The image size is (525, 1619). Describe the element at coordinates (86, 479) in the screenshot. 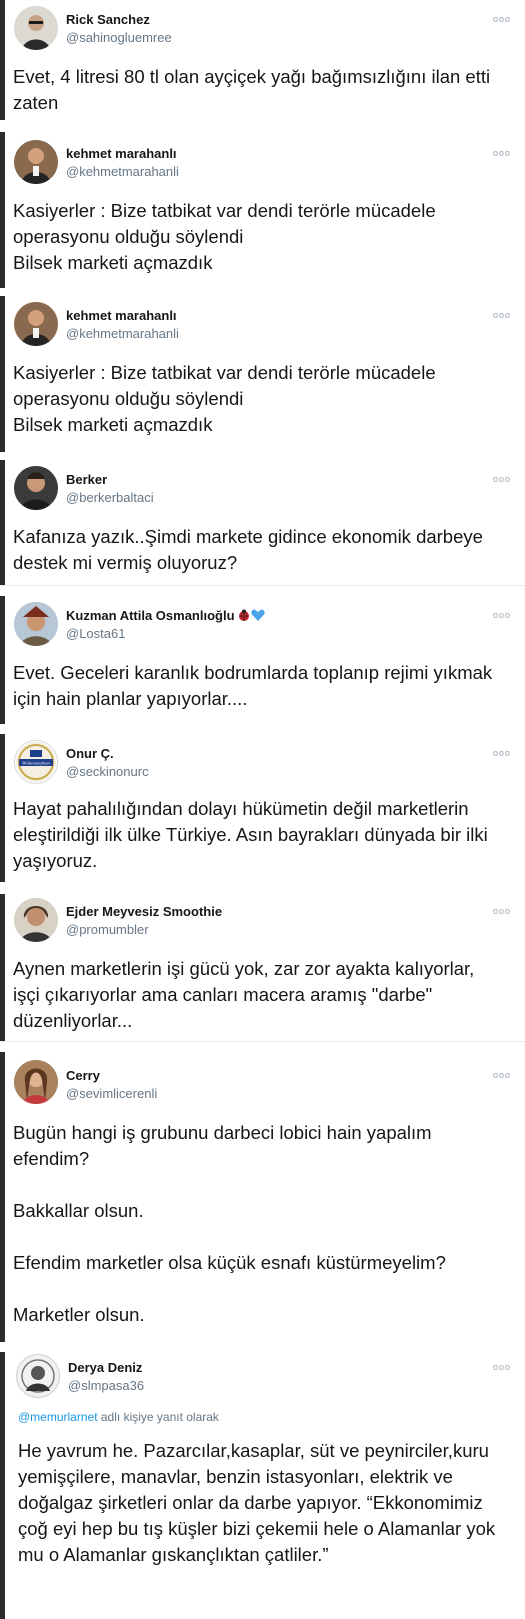

I see `author-name: Berker` at that location.